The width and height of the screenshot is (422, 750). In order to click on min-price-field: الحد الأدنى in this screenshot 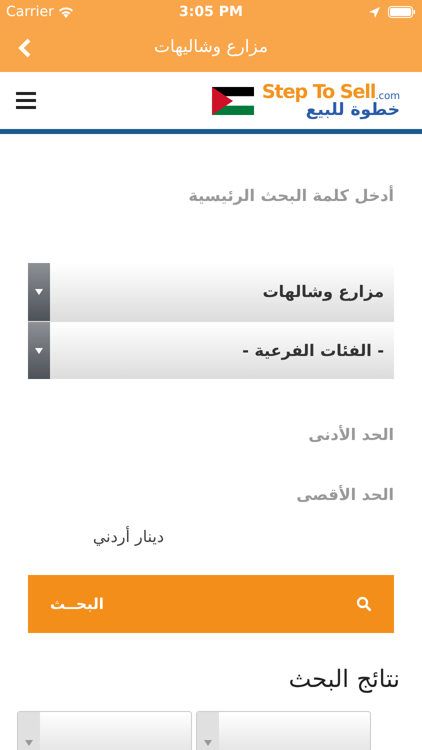, I will do `click(211, 435)`.